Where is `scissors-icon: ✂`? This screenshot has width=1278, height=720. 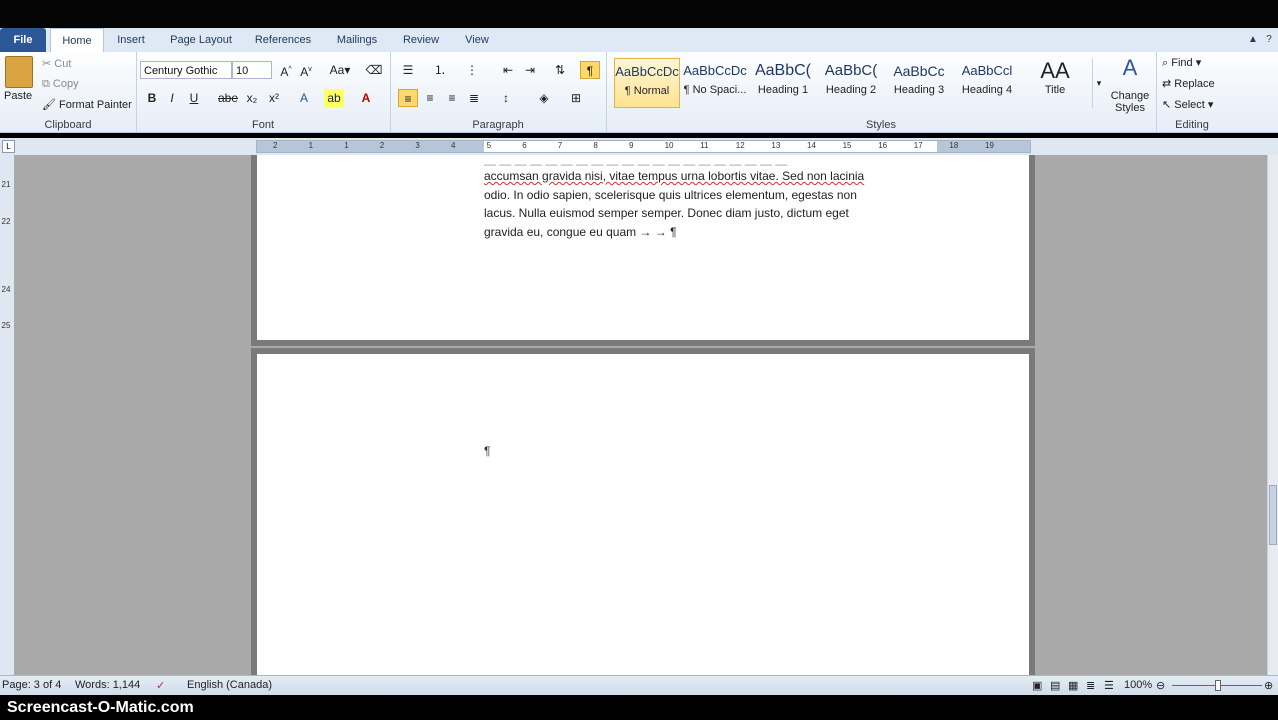 scissors-icon: ✂ is located at coordinates (47, 64).